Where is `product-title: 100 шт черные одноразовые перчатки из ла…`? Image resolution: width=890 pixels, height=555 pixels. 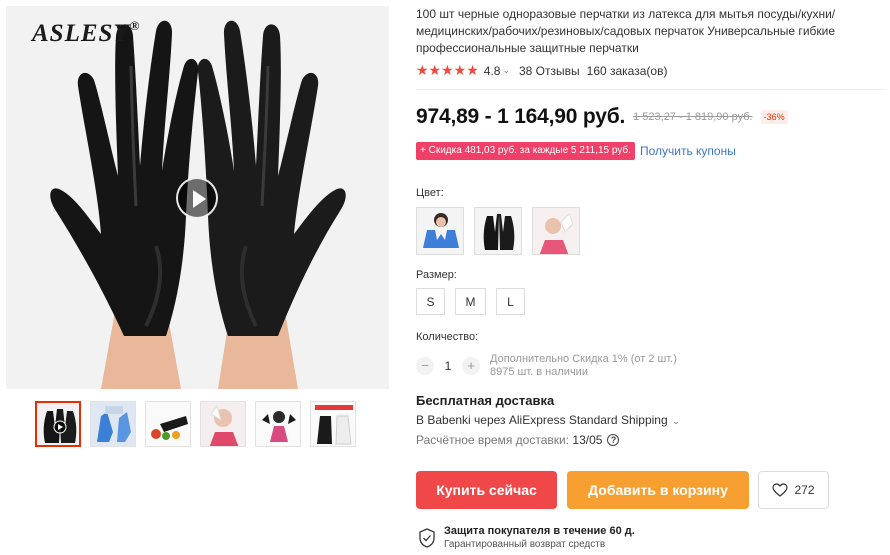 product-title: 100 шт черные одноразовые перчатки из ла… is located at coordinates (626, 31).